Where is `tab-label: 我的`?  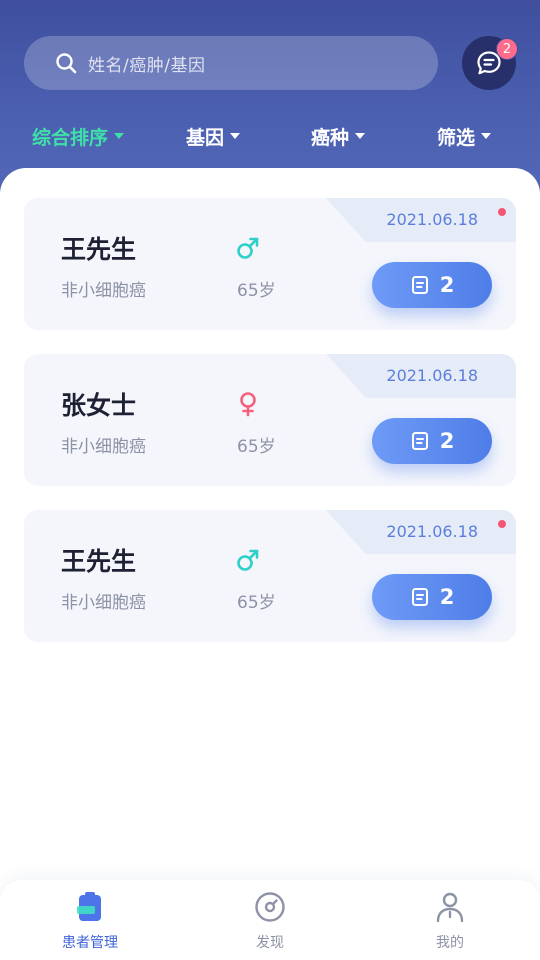 tab-label: 我的 is located at coordinates (450, 943).